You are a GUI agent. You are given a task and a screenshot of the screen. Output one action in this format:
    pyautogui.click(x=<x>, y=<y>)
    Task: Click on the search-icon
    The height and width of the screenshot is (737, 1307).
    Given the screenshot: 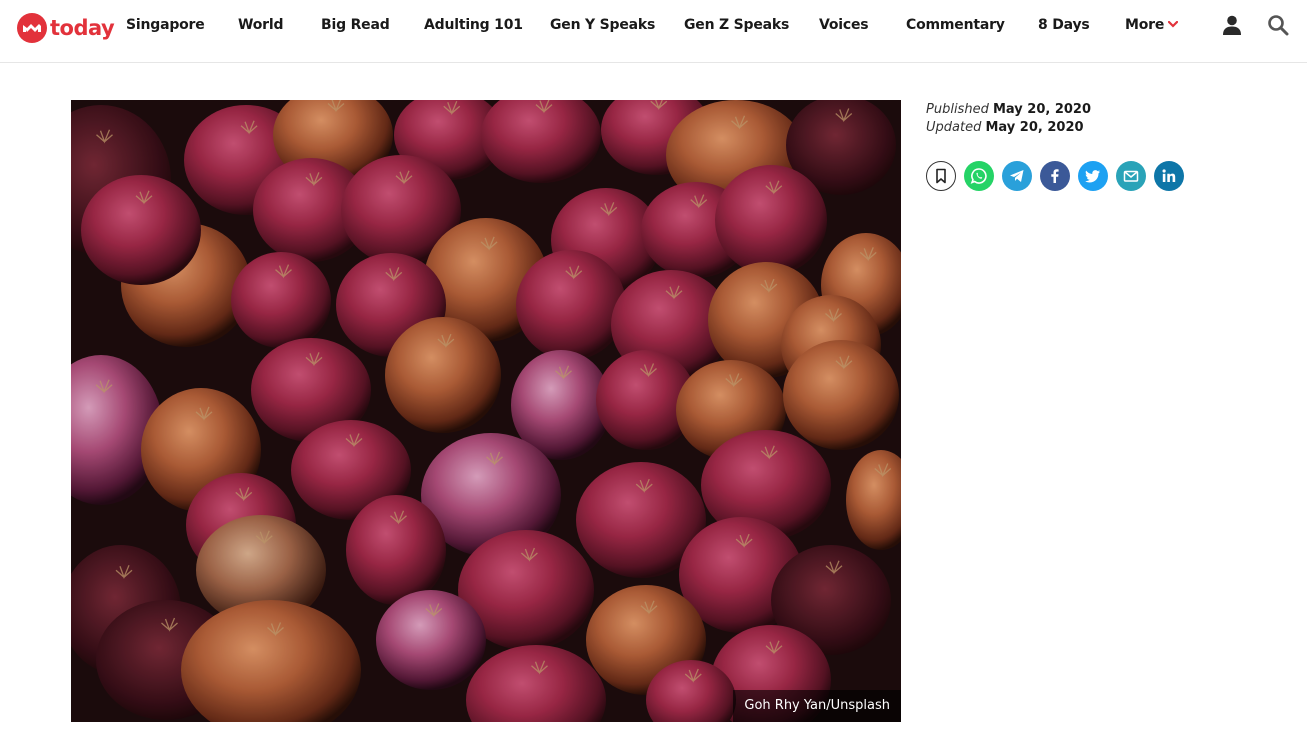 What is the action you would take?
    pyautogui.click(x=1278, y=25)
    